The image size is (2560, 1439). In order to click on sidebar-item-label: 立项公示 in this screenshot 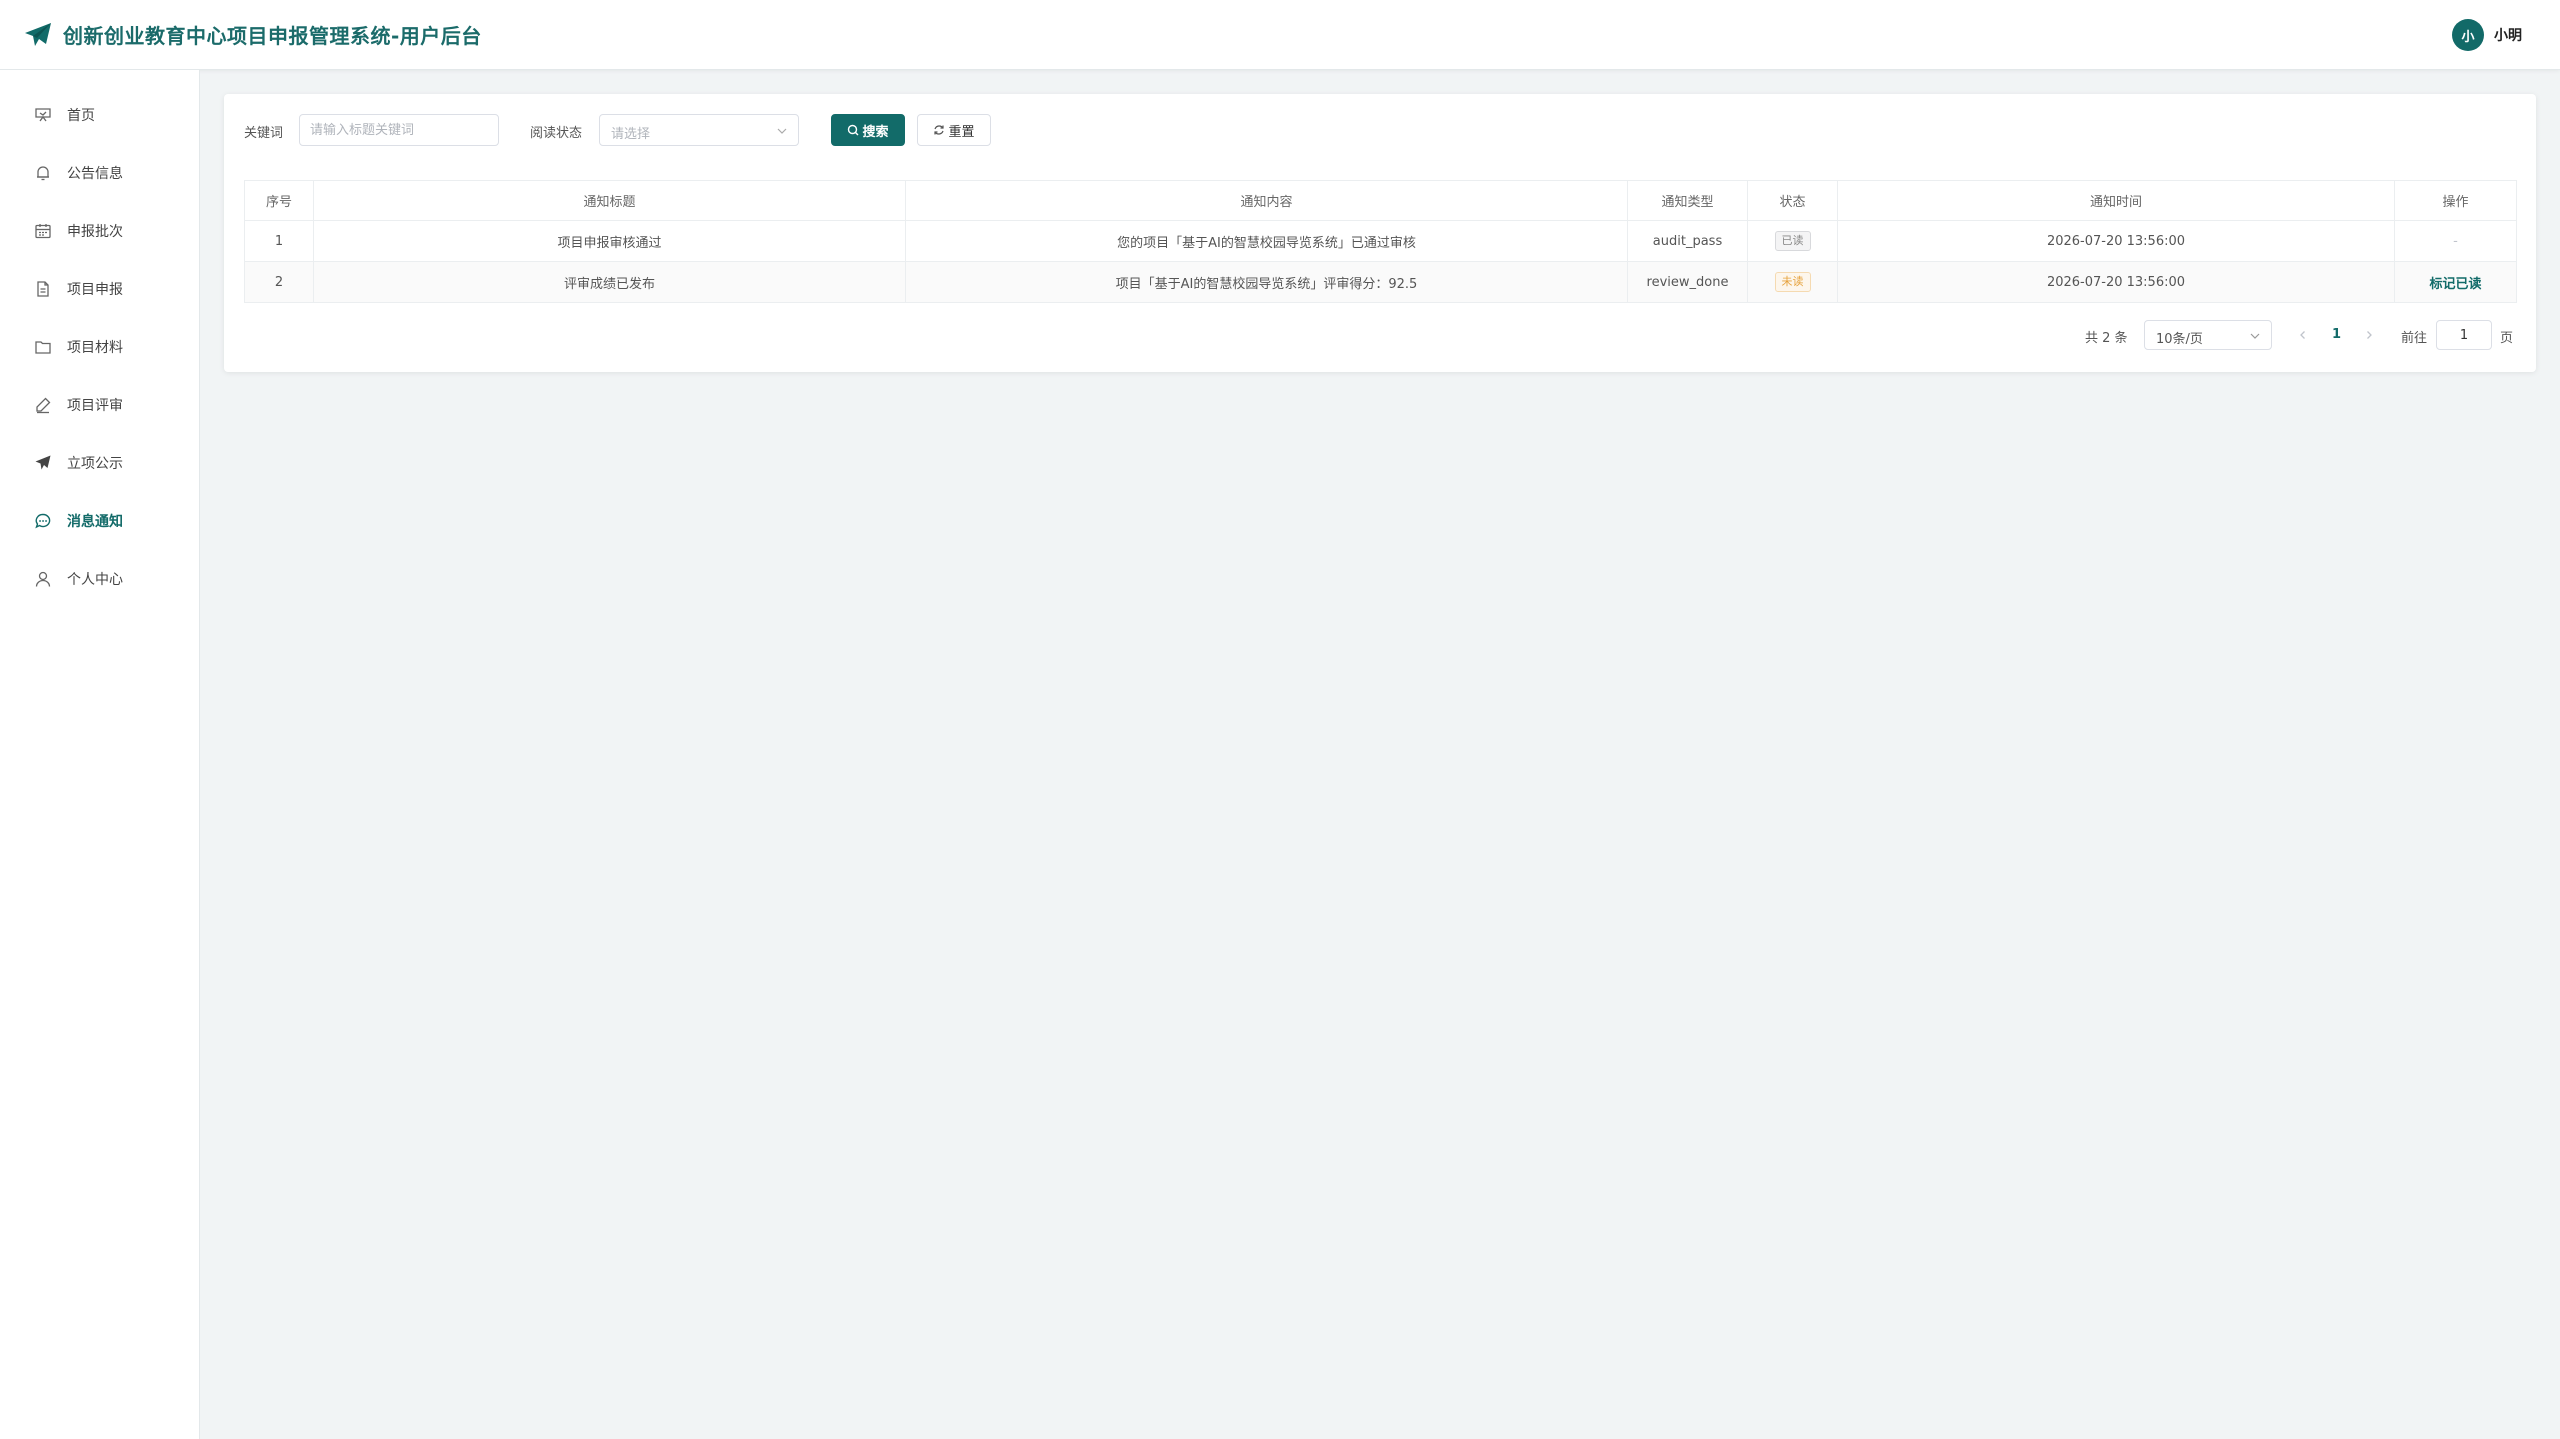, I will do `click(95, 464)`.